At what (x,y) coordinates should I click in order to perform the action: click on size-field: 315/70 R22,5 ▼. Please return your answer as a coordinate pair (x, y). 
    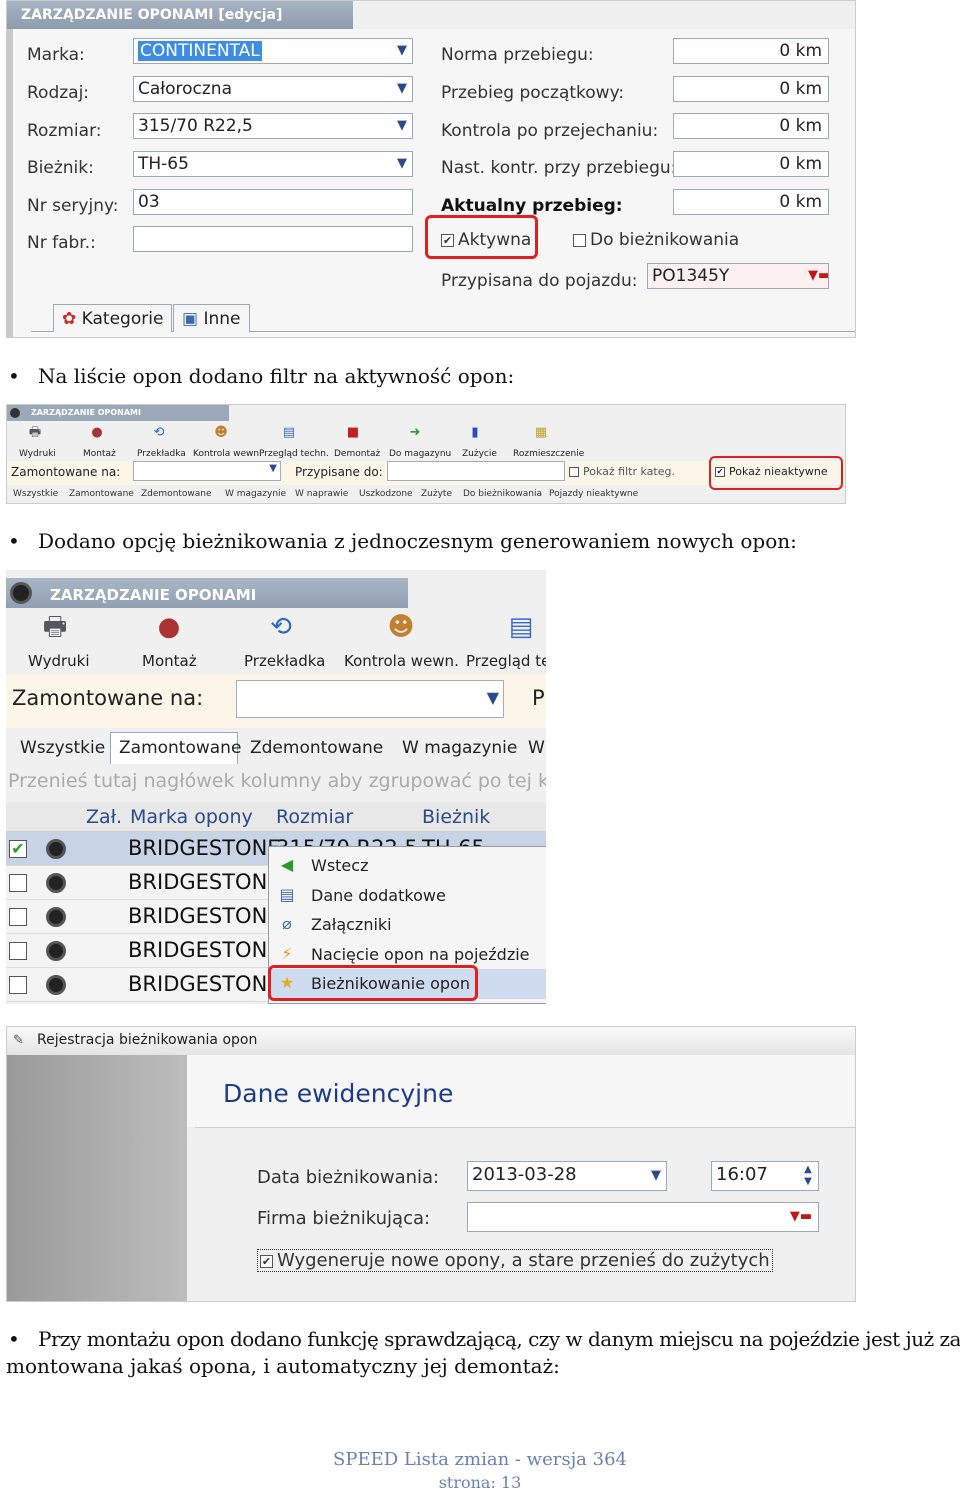
    Looking at the image, I should click on (273, 126).